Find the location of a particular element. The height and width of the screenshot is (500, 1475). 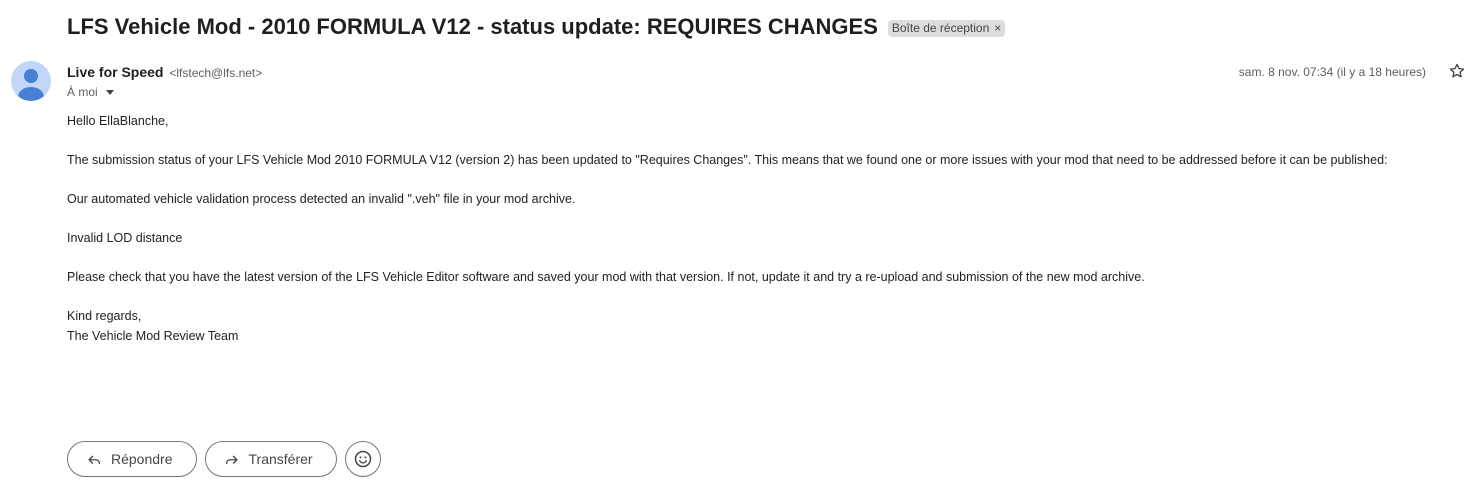

body-signature: The Vehicle Mod Review Team is located at coordinates (153, 335).